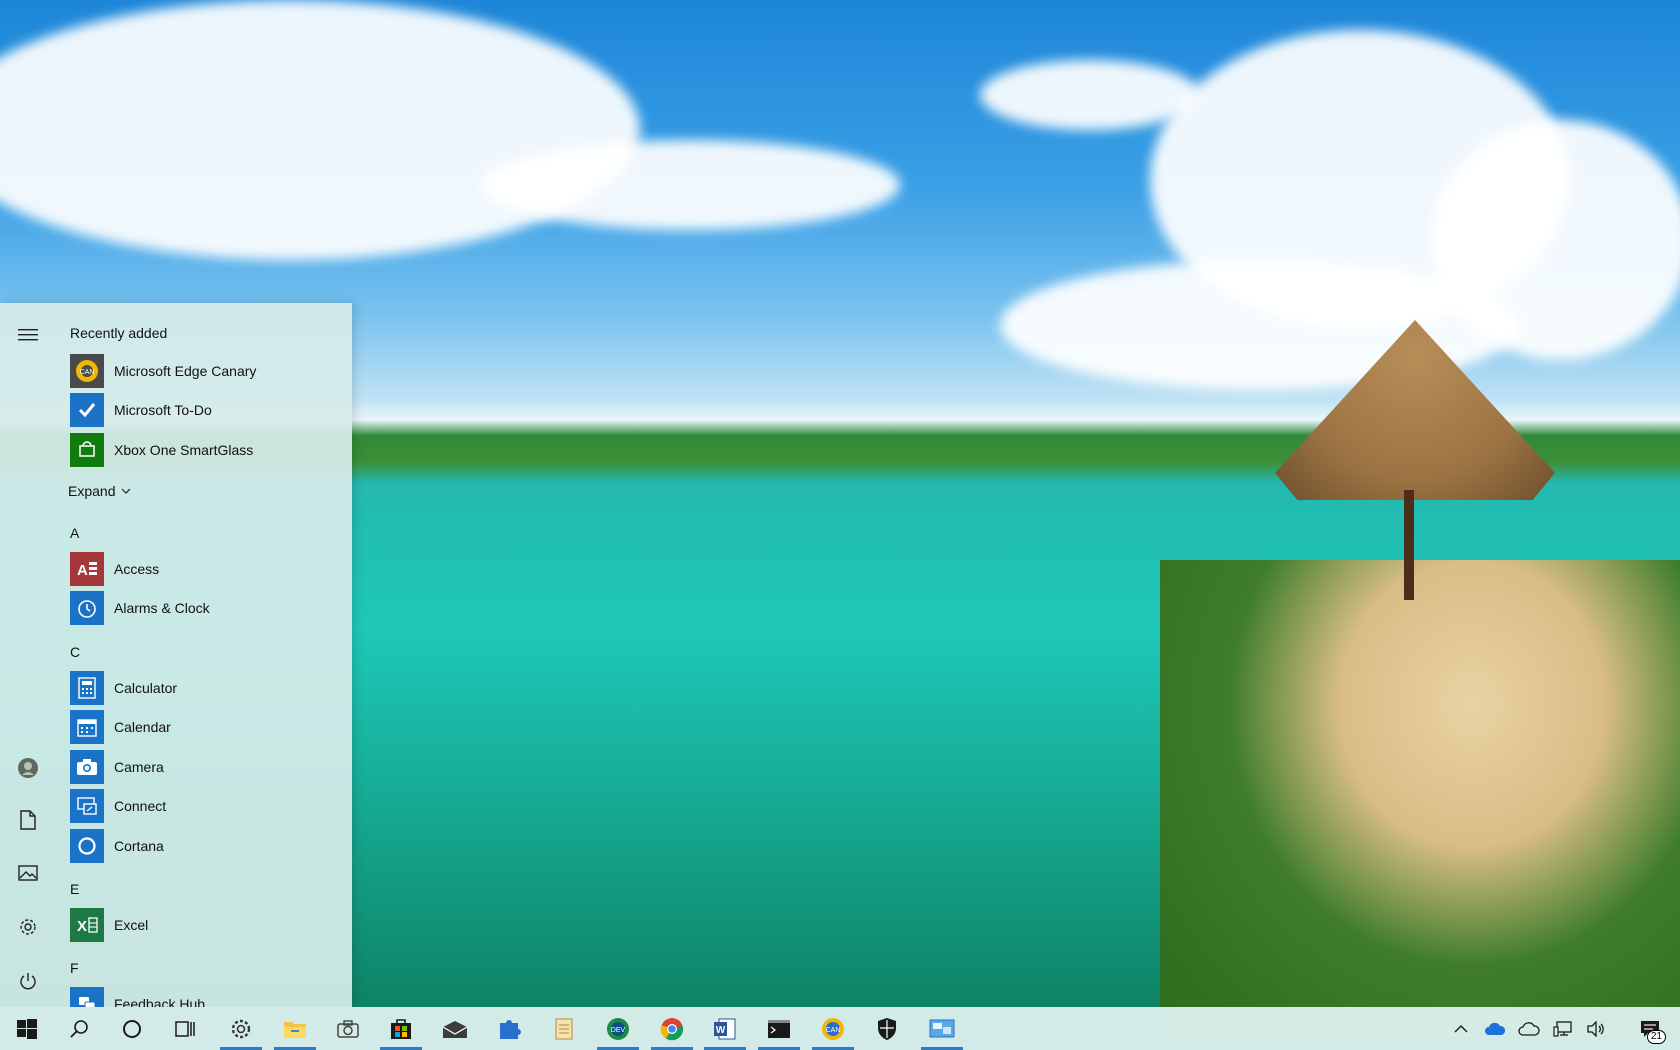  I want to click on volume-icon, so click(1595, 1028).